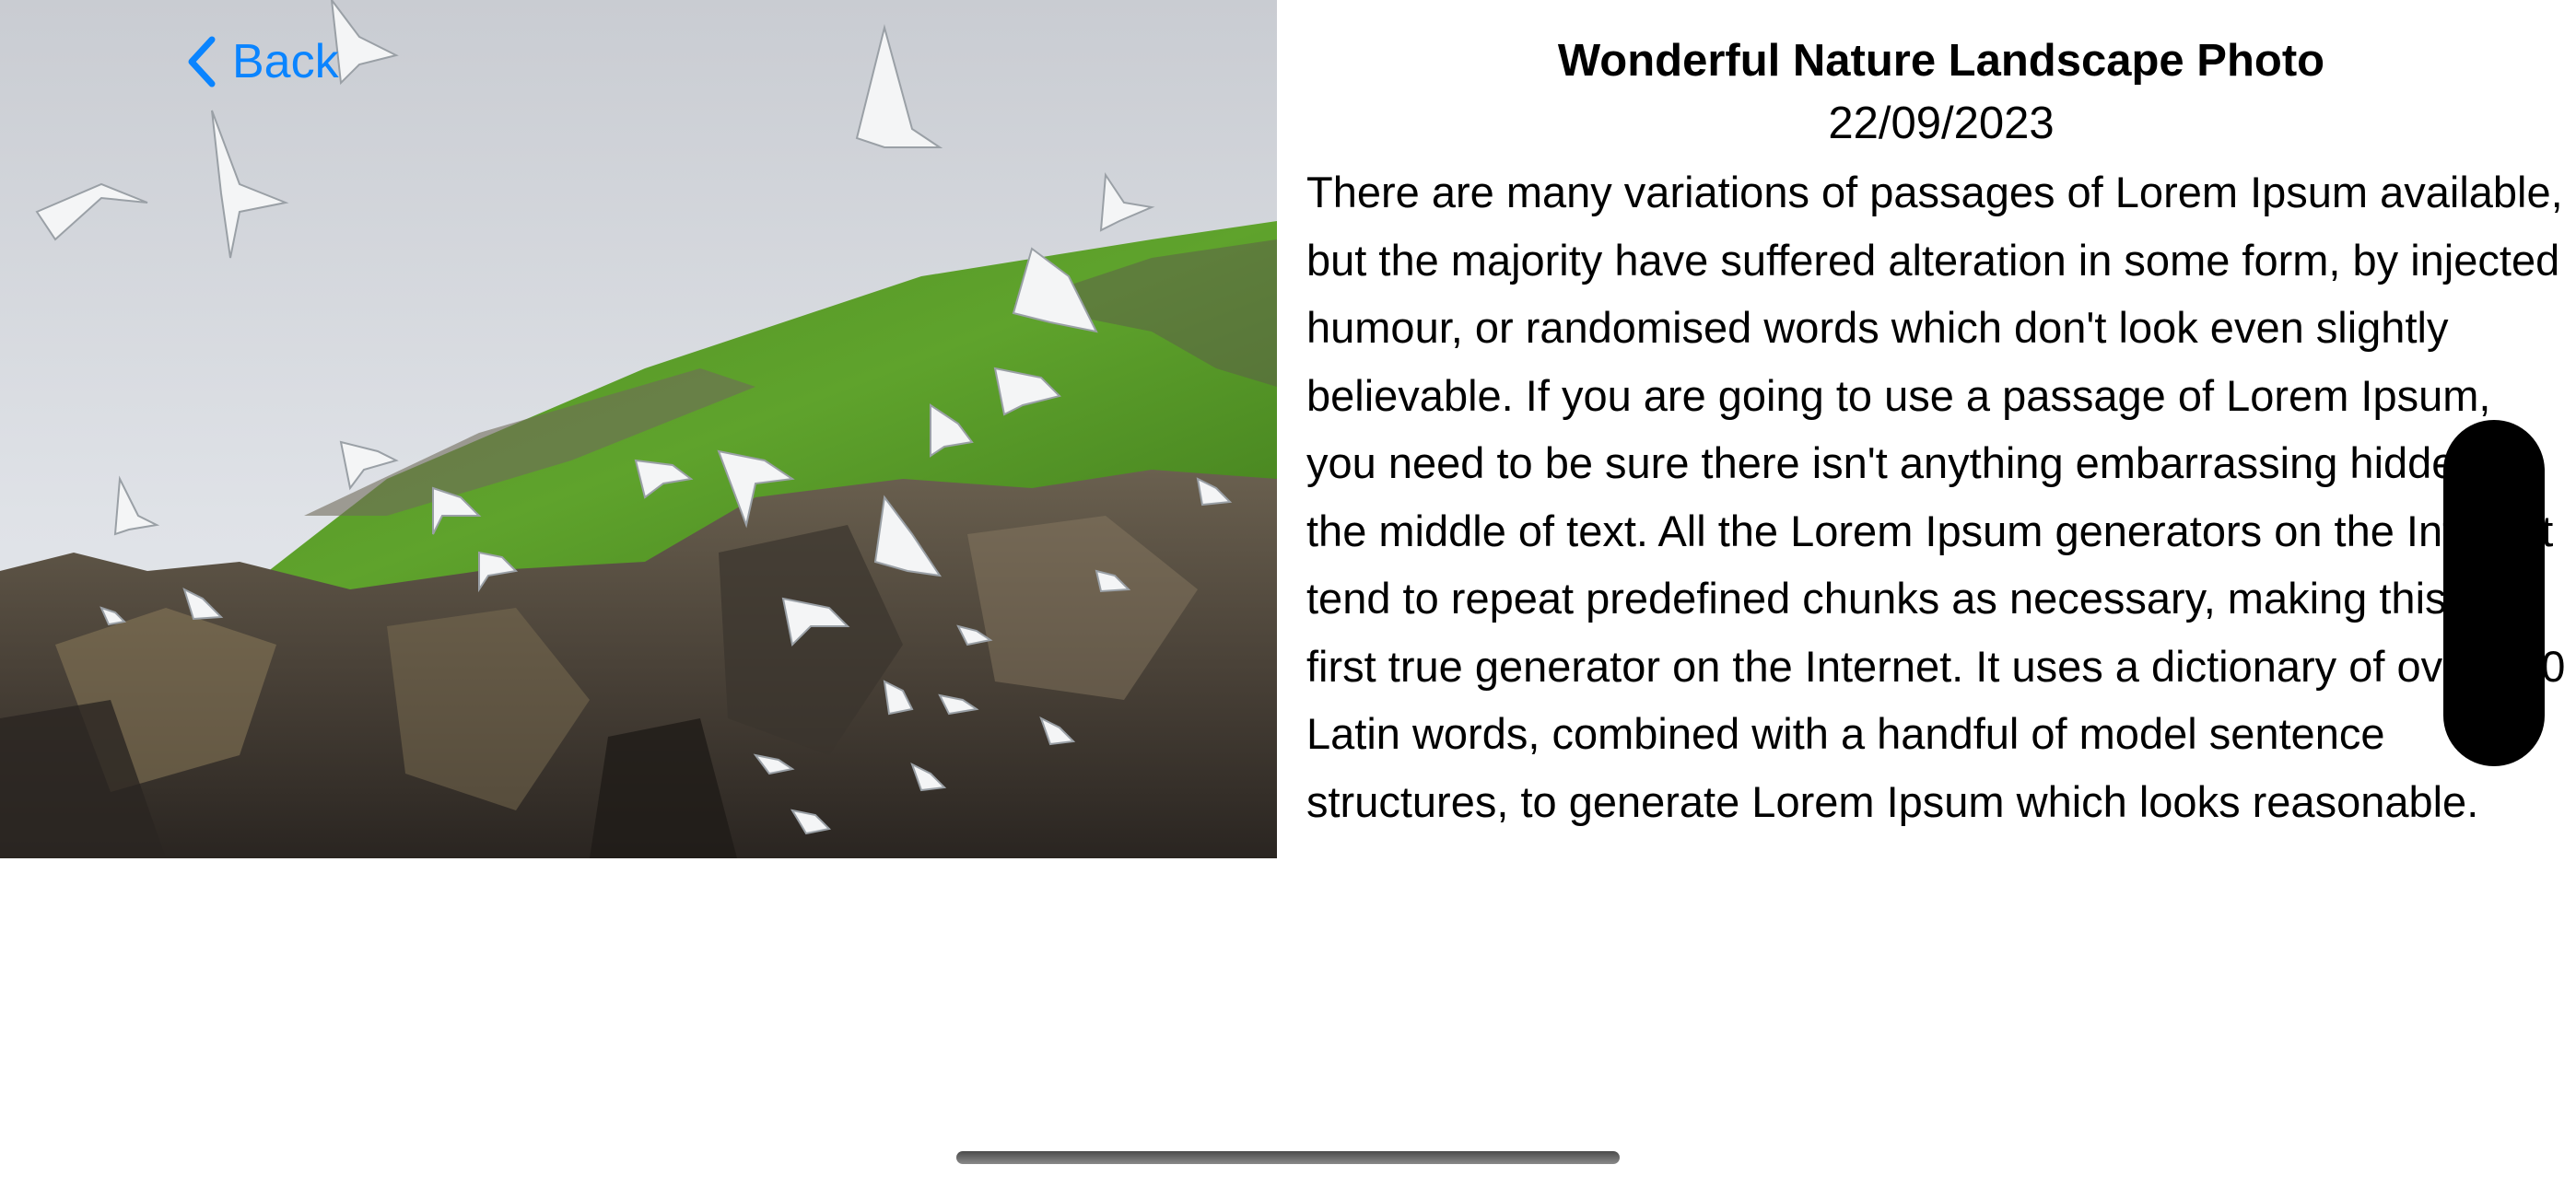  Describe the element at coordinates (1941, 61) in the screenshot. I see `photo-title: Wonderful Nature Landscape Photo` at that location.